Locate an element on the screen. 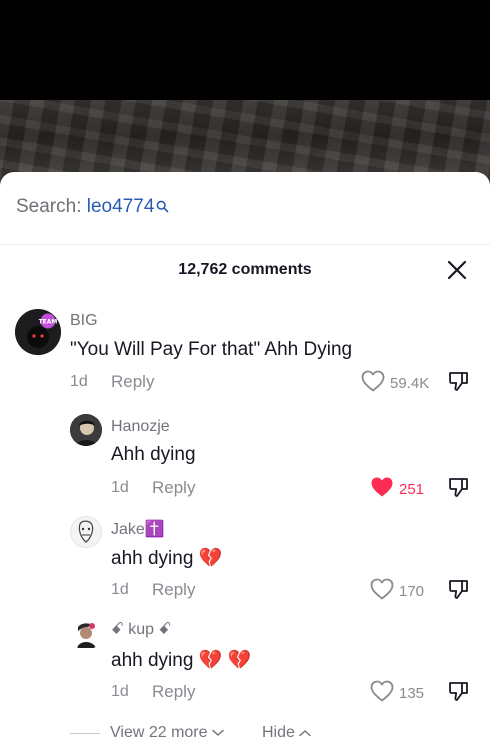 This screenshot has height=746, width=490. search-suggestion: Search: leo4774 is located at coordinates (92, 207).